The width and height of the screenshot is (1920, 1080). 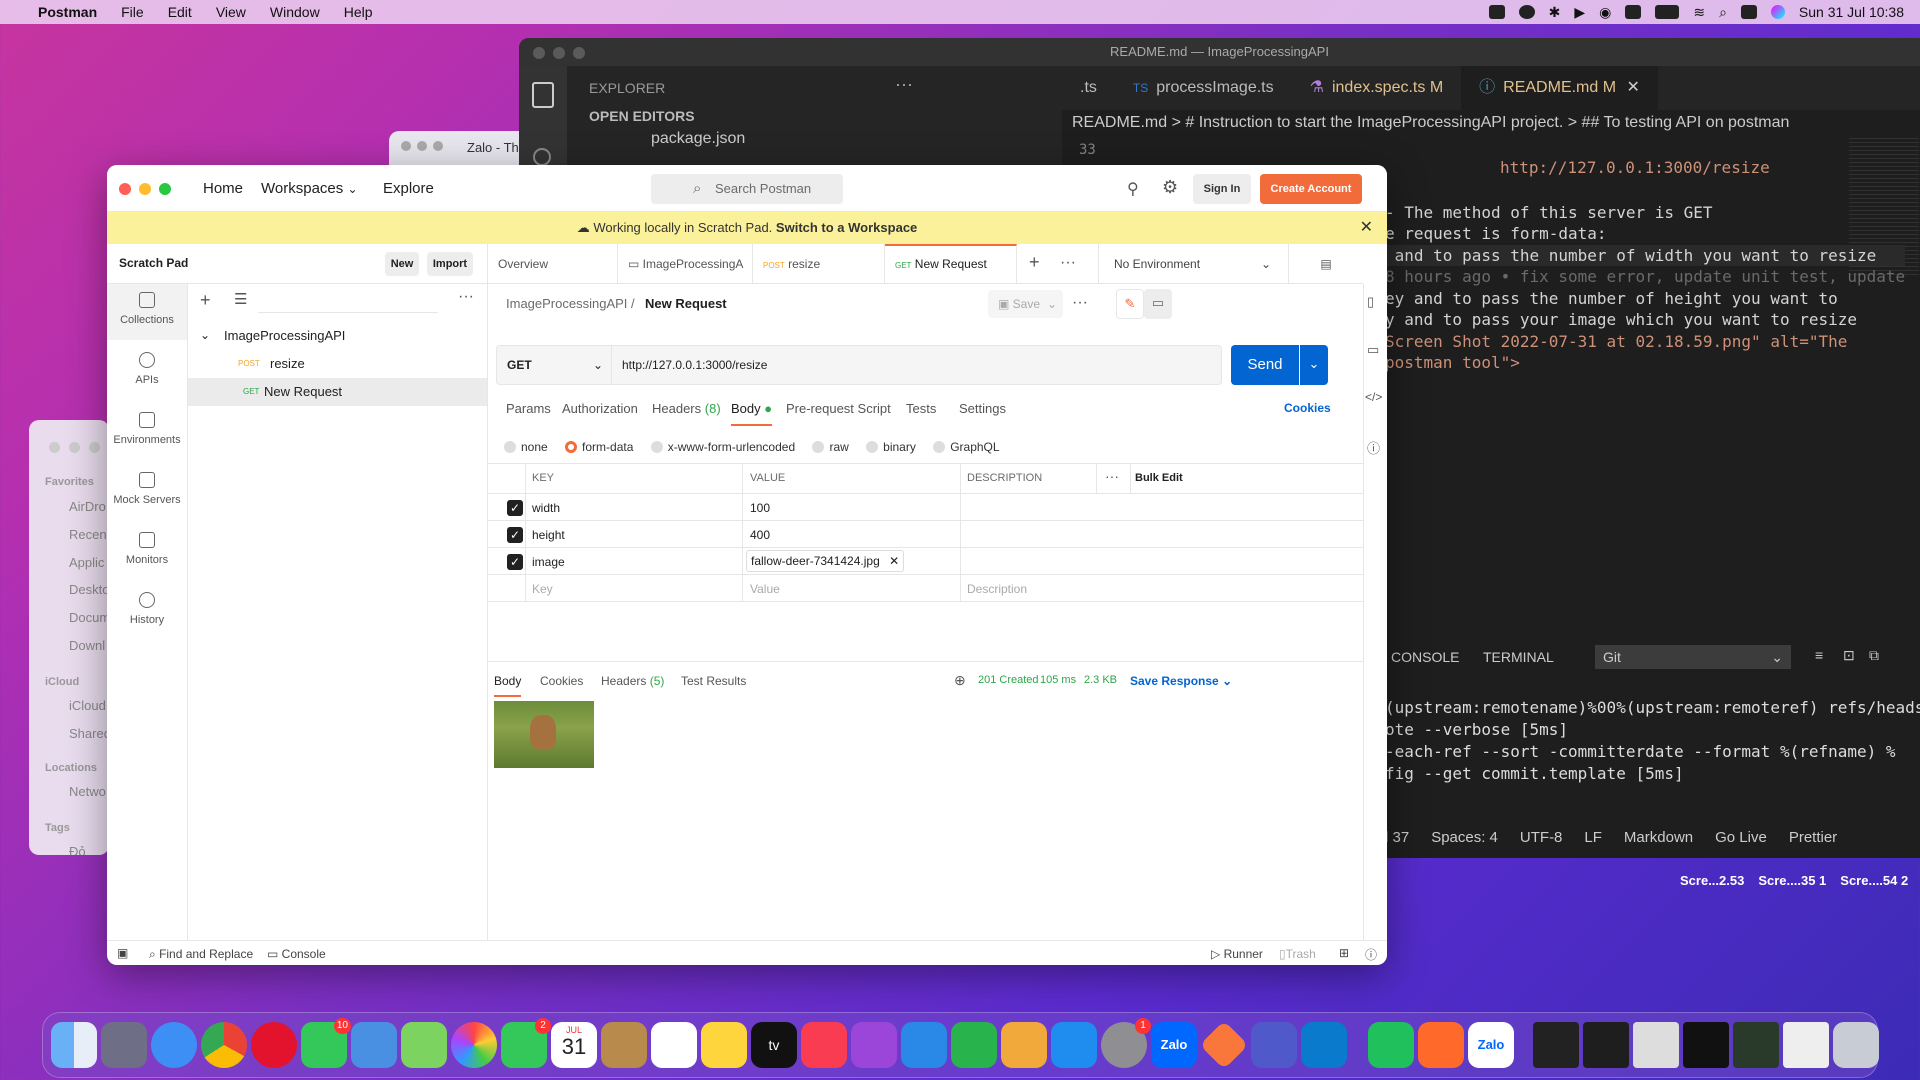 What do you see at coordinates (632, 681) in the screenshot?
I see `resp-tab-headers: Headers (5)` at bounding box center [632, 681].